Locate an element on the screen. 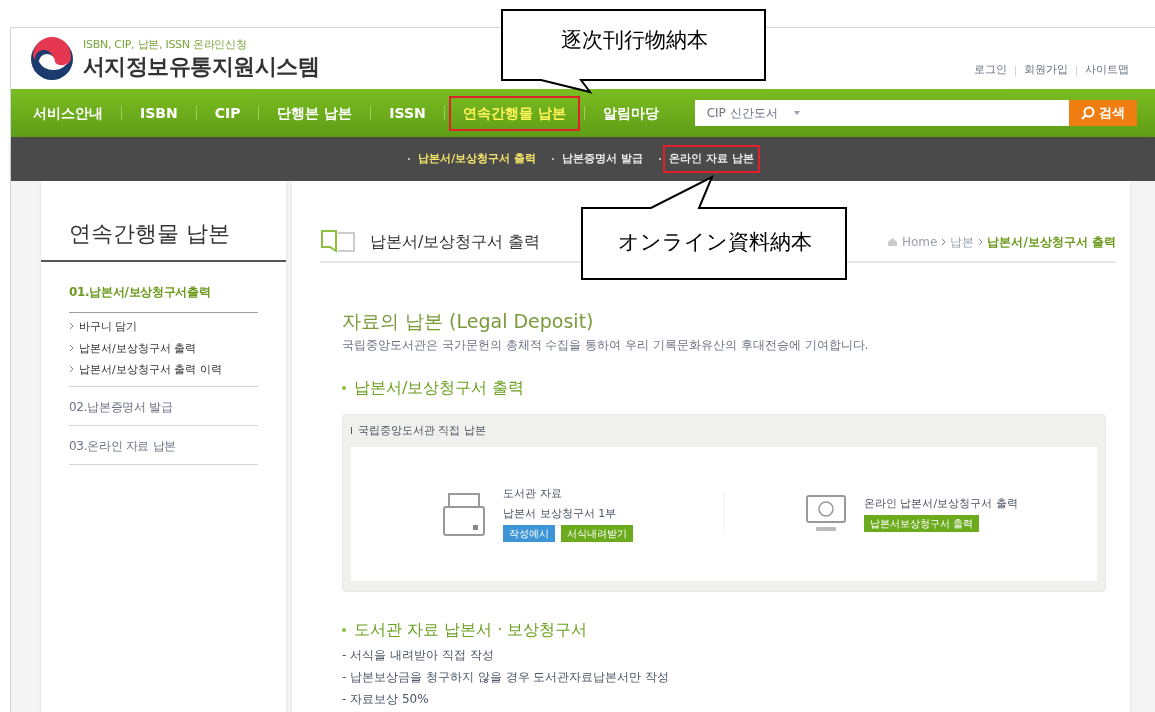 This screenshot has width=1155, height=712. subnav-link: 온라인 자료 납본 is located at coordinates (711, 159).